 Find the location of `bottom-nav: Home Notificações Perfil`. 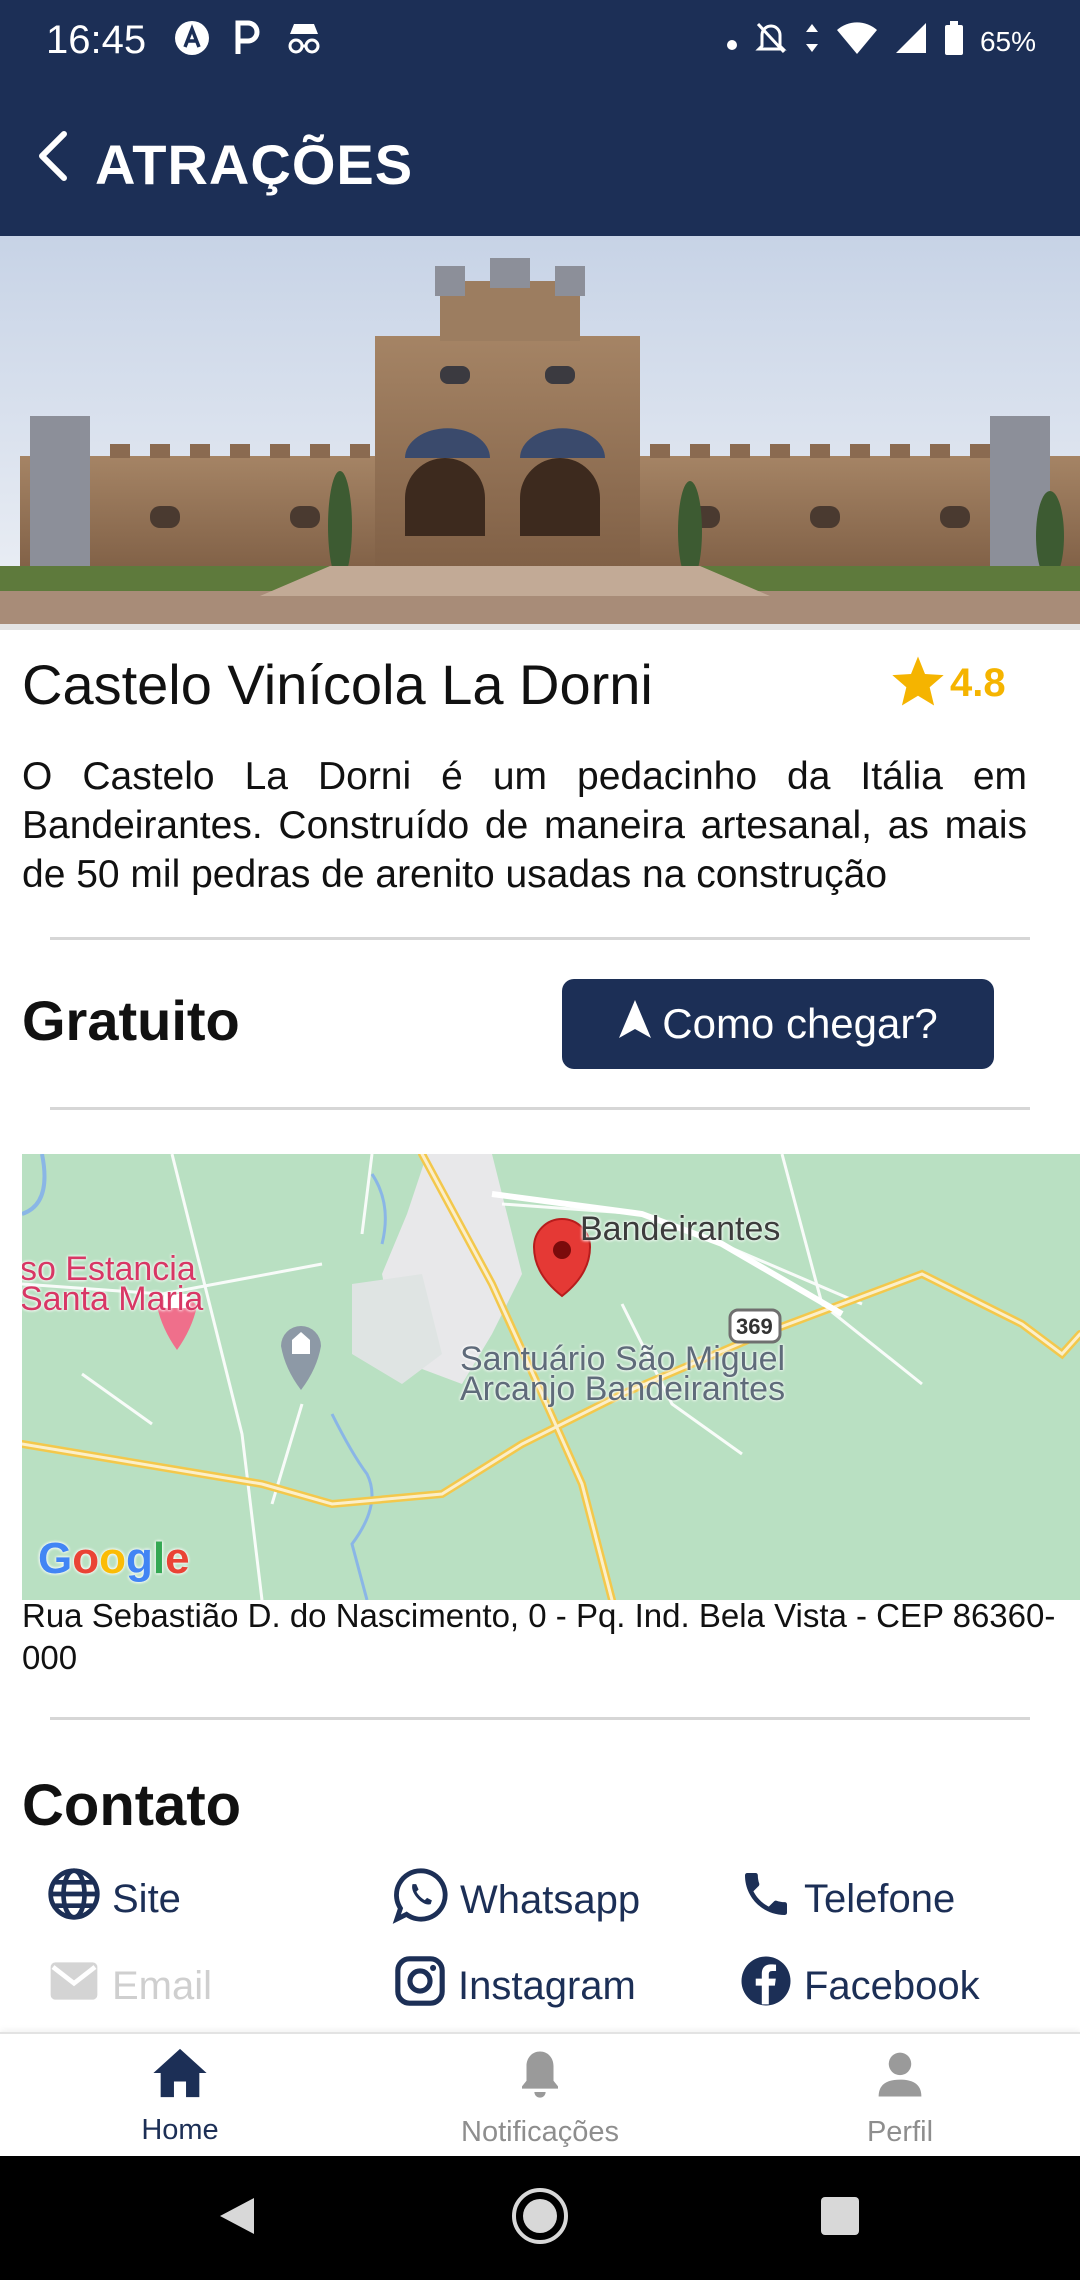

bottom-nav: Home Notificações Perfil is located at coordinates (540, 2094).